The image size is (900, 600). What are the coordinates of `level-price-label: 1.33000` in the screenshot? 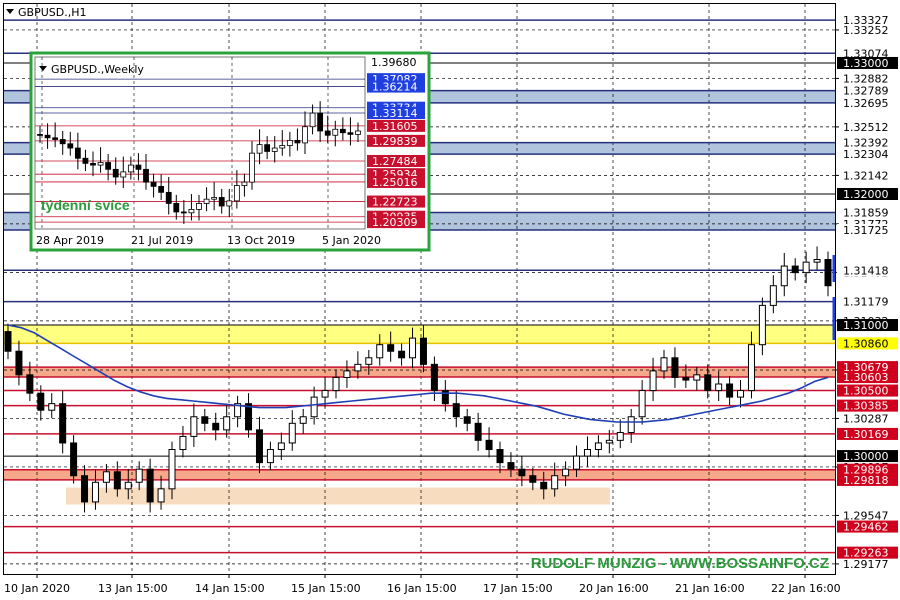 It's located at (866, 63).